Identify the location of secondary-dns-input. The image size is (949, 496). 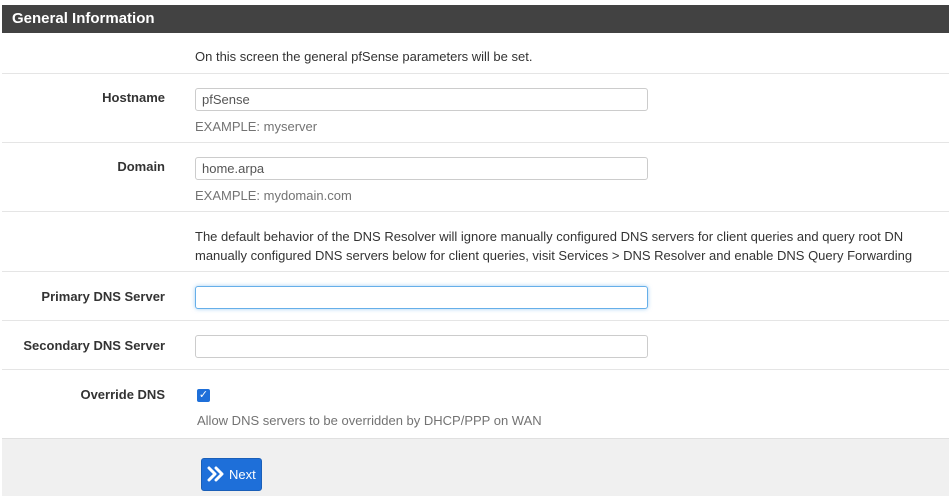
(421, 346).